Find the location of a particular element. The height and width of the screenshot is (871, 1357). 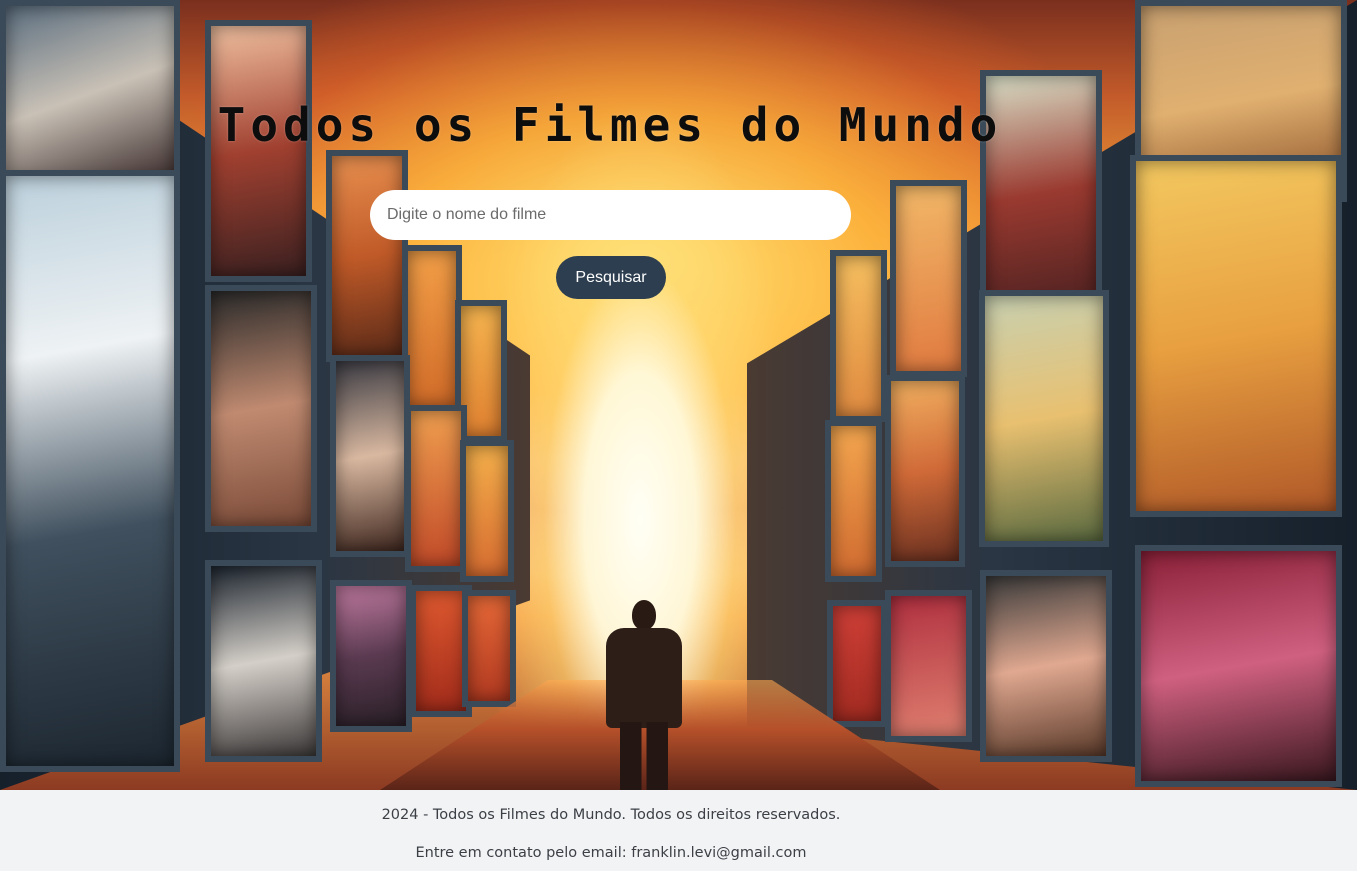

search-button: Pesquisar is located at coordinates (611, 277).